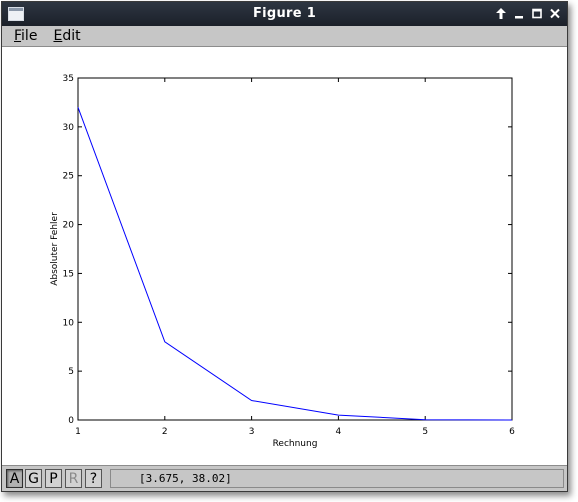  I want to click on grid-label: G, so click(33, 478).